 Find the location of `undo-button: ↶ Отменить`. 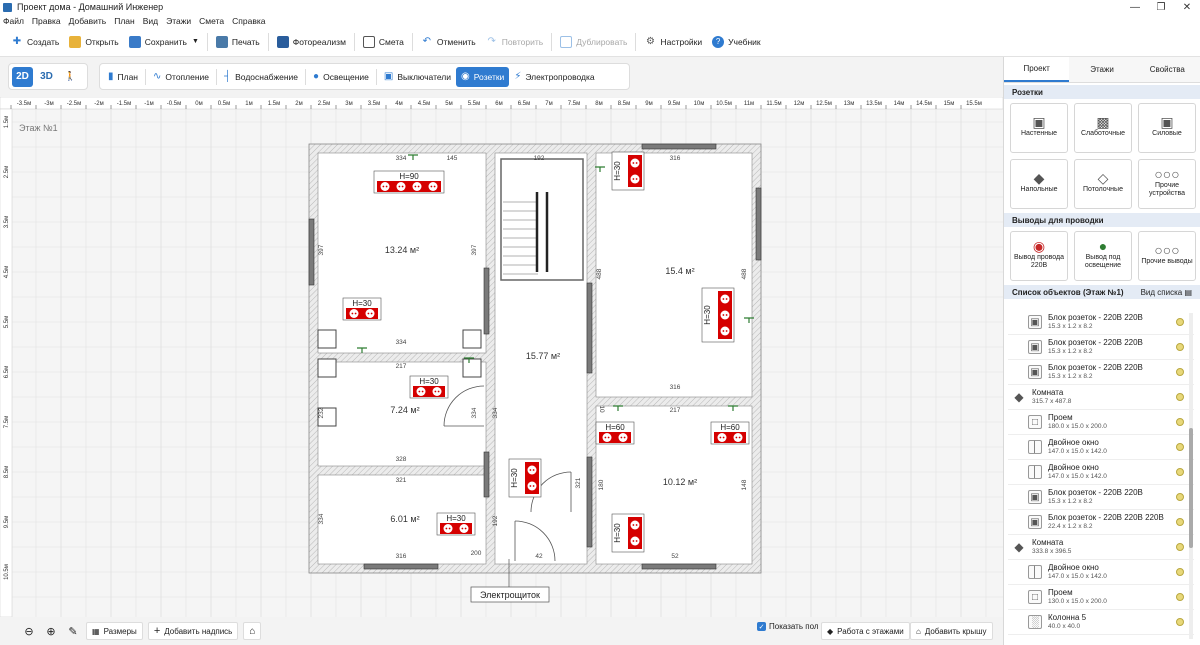

undo-button: ↶ Отменить is located at coordinates (448, 42).